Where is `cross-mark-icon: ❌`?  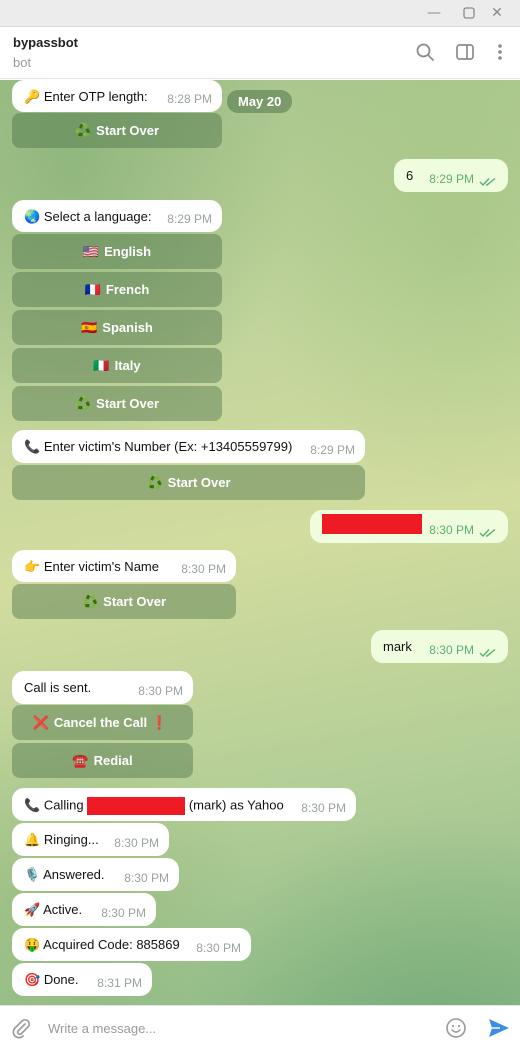 cross-mark-icon: ❌ is located at coordinates (40, 723).